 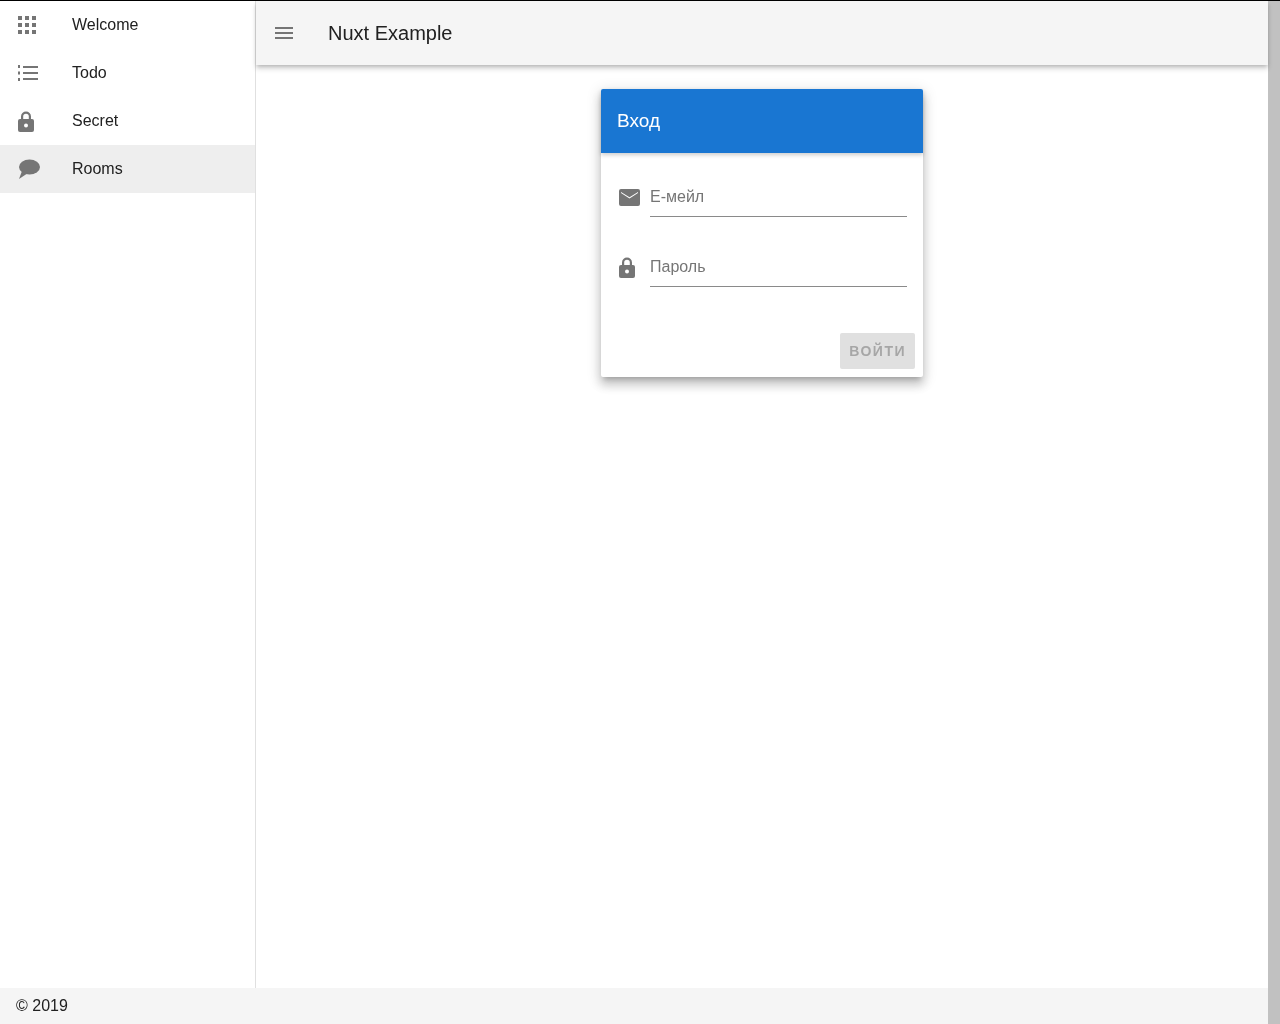 I want to click on nav-label: Rooms, so click(x=97, y=169).